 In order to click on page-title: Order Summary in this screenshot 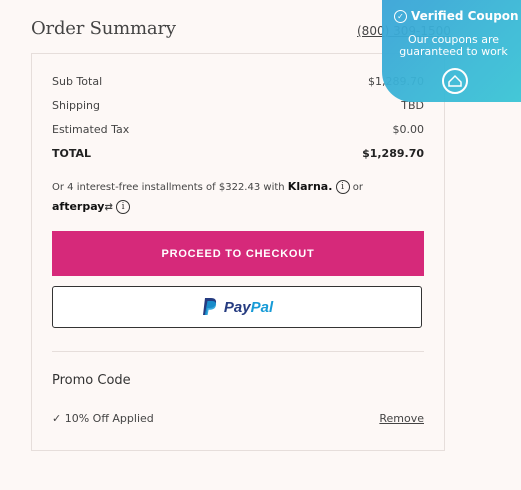, I will do `click(103, 28)`.